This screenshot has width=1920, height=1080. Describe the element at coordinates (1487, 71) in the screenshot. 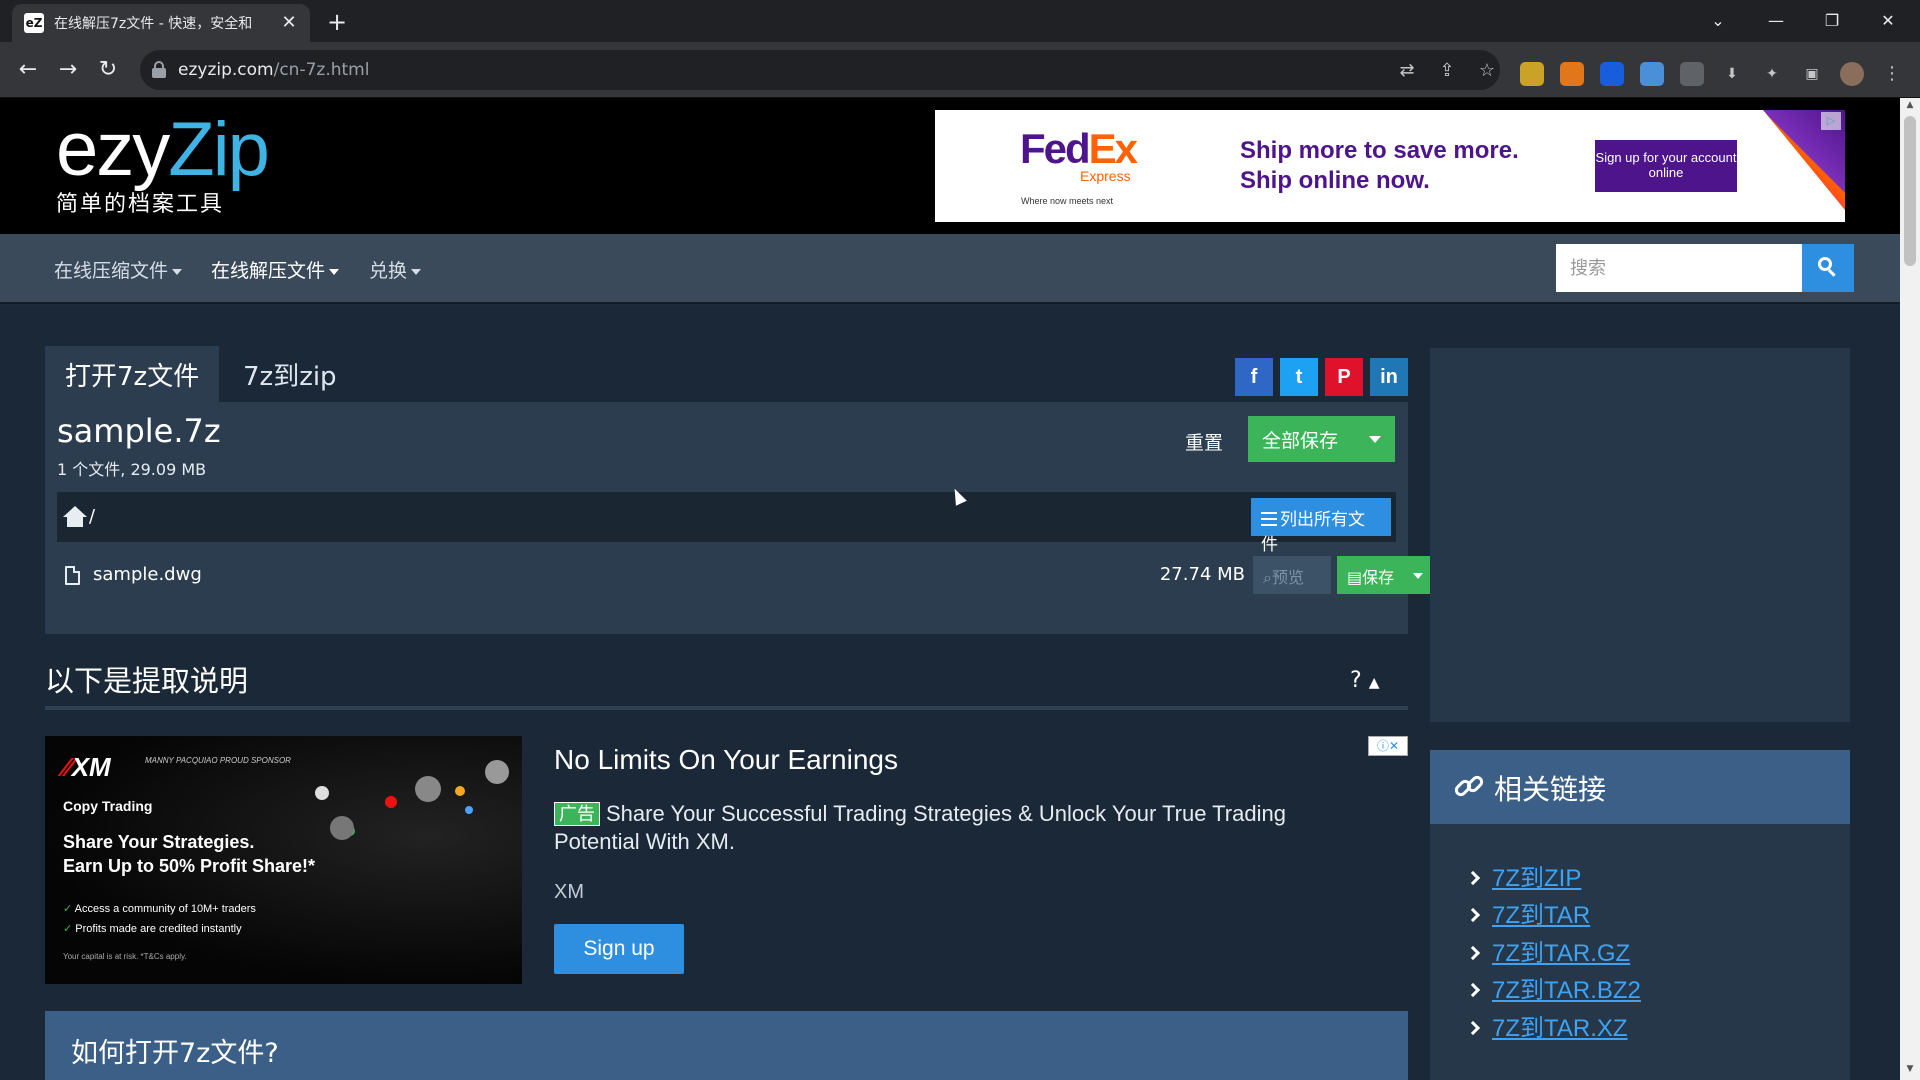

I see `bookmark-star-icon: ☆` at that location.